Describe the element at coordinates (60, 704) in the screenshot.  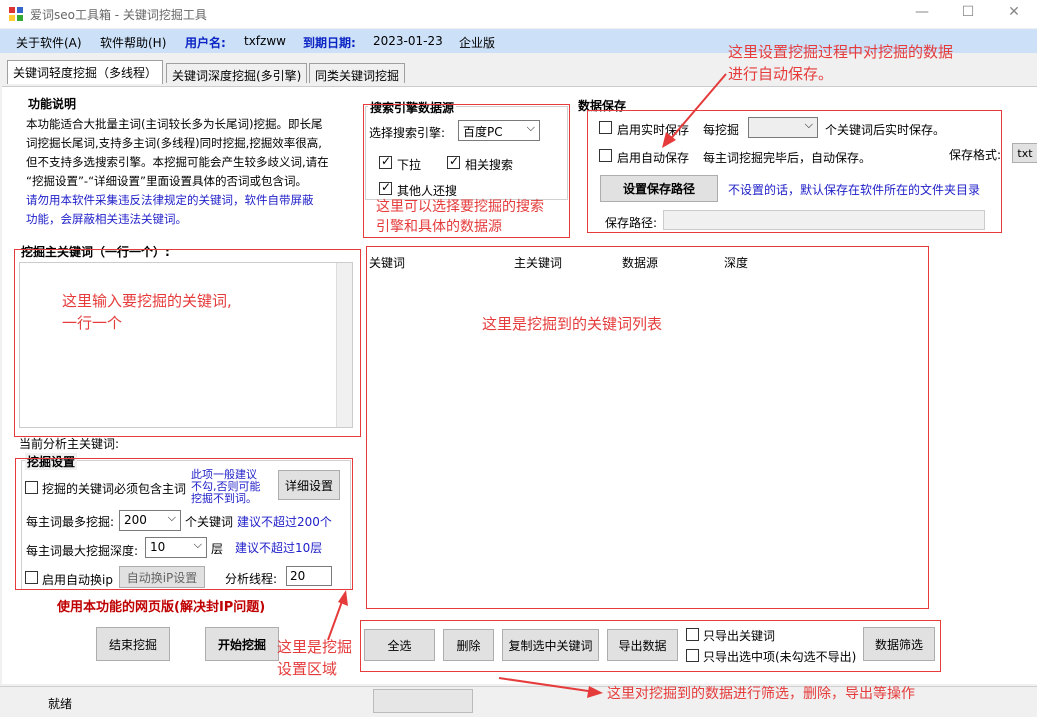
I see `status-text: 就绪` at that location.